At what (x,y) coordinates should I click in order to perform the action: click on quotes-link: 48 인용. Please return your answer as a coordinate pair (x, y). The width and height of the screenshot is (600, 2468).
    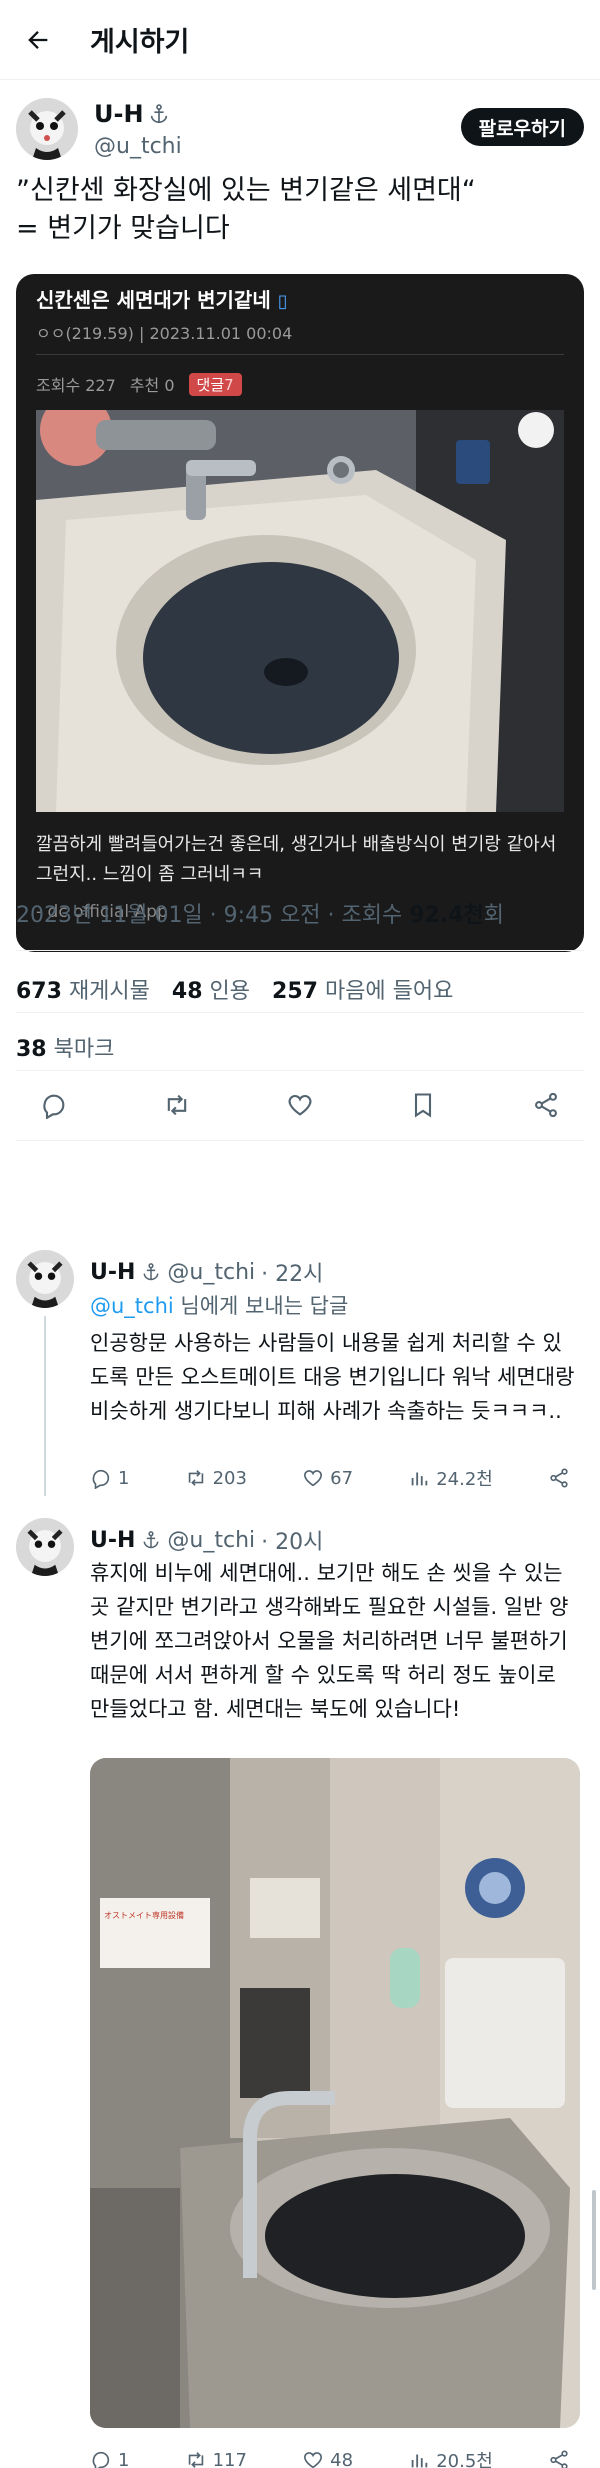
    Looking at the image, I should click on (211, 989).